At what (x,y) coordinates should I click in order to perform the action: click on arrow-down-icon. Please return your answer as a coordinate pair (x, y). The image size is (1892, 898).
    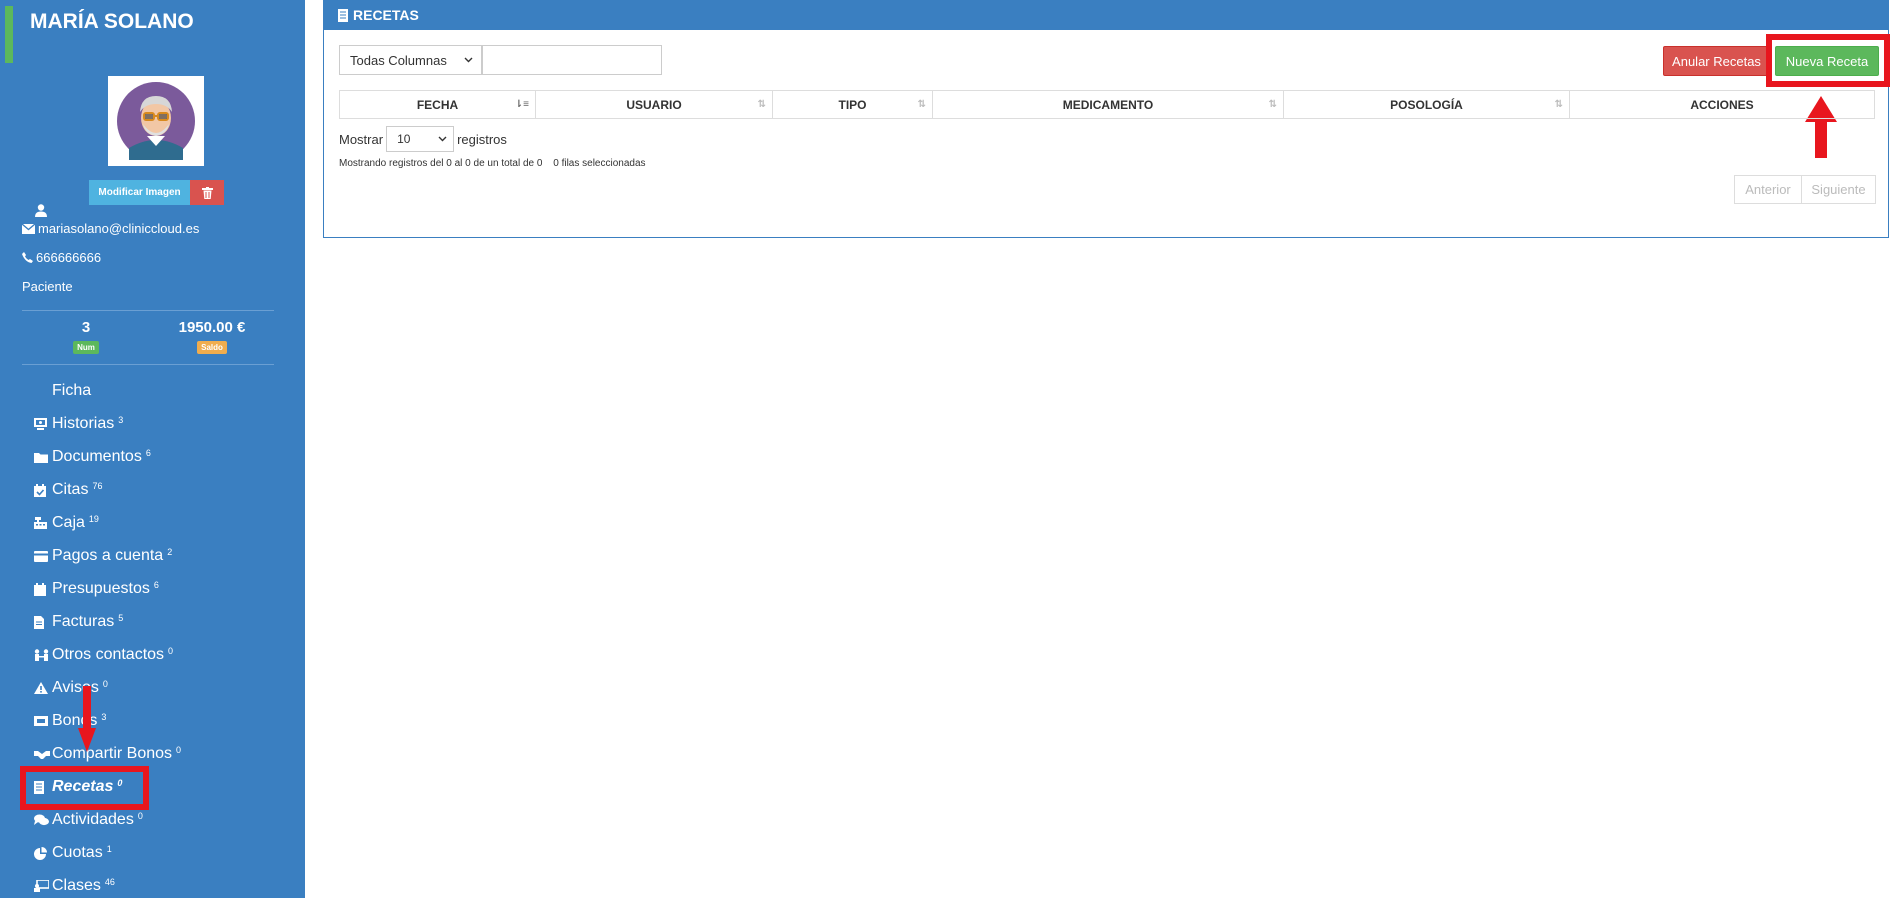
    Looking at the image, I should click on (87, 719).